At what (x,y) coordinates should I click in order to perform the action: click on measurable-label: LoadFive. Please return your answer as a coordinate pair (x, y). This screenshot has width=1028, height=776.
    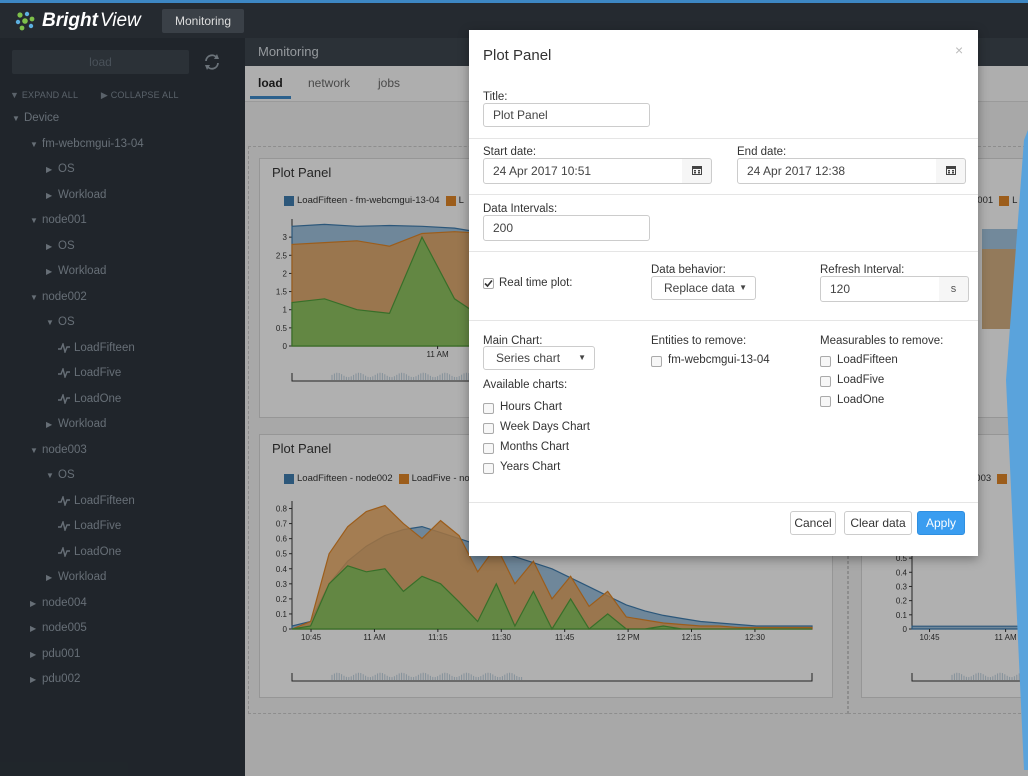
    Looking at the image, I should click on (861, 380).